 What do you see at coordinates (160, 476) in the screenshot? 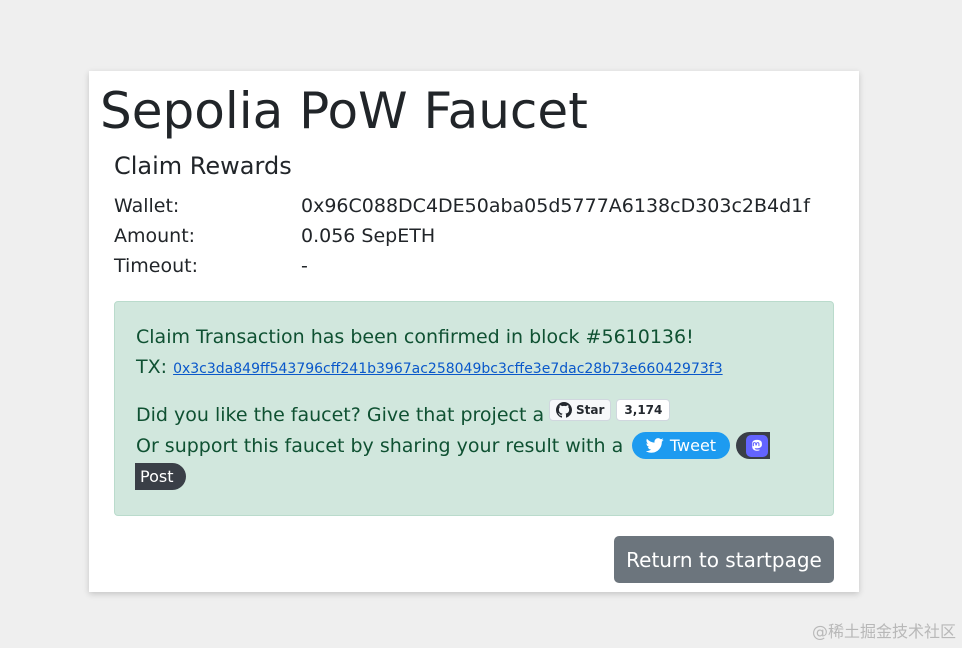
I see `mastodon-post-button: Post` at bounding box center [160, 476].